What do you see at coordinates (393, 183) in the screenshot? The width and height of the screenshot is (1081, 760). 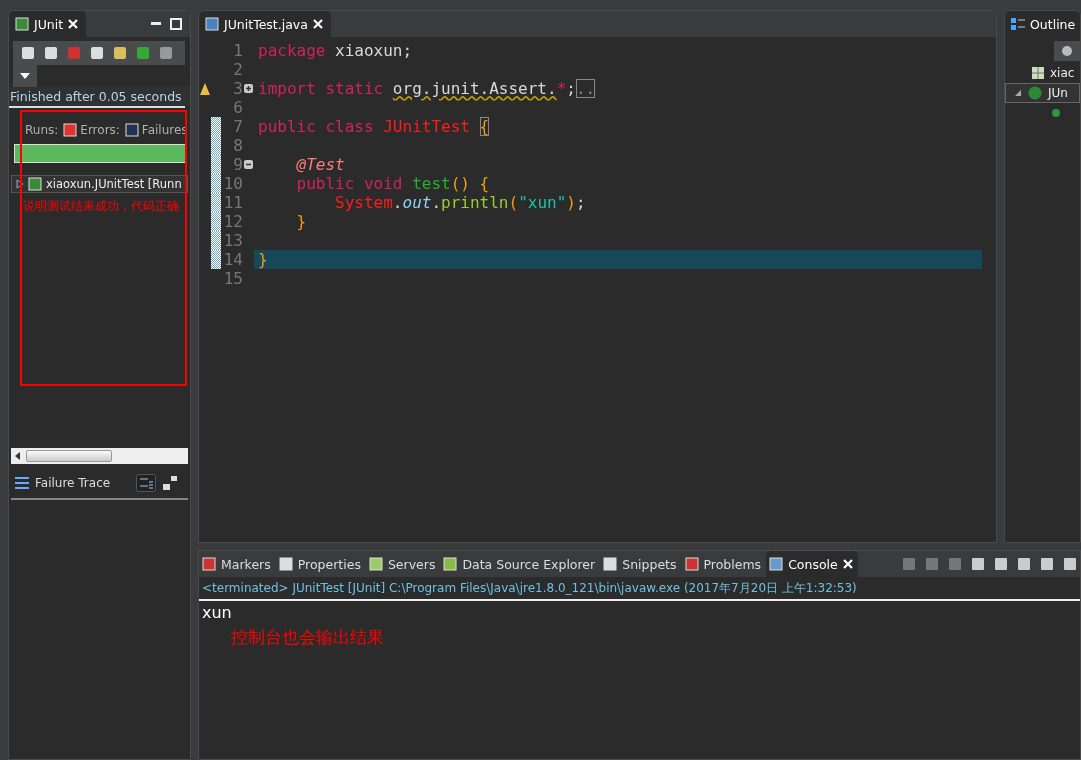 I see `code-line: public void test() {` at bounding box center [393, 183].